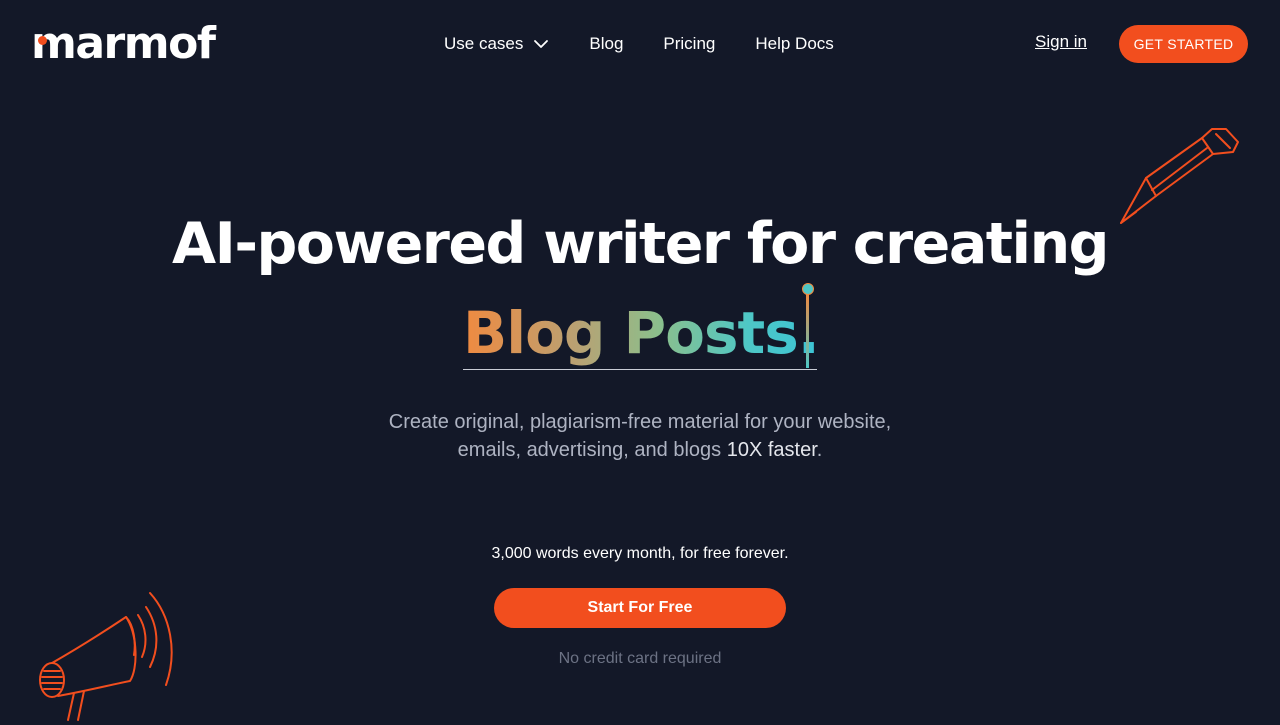  I want to click on typed-text-container: Blog Posts., so click(641, 334).